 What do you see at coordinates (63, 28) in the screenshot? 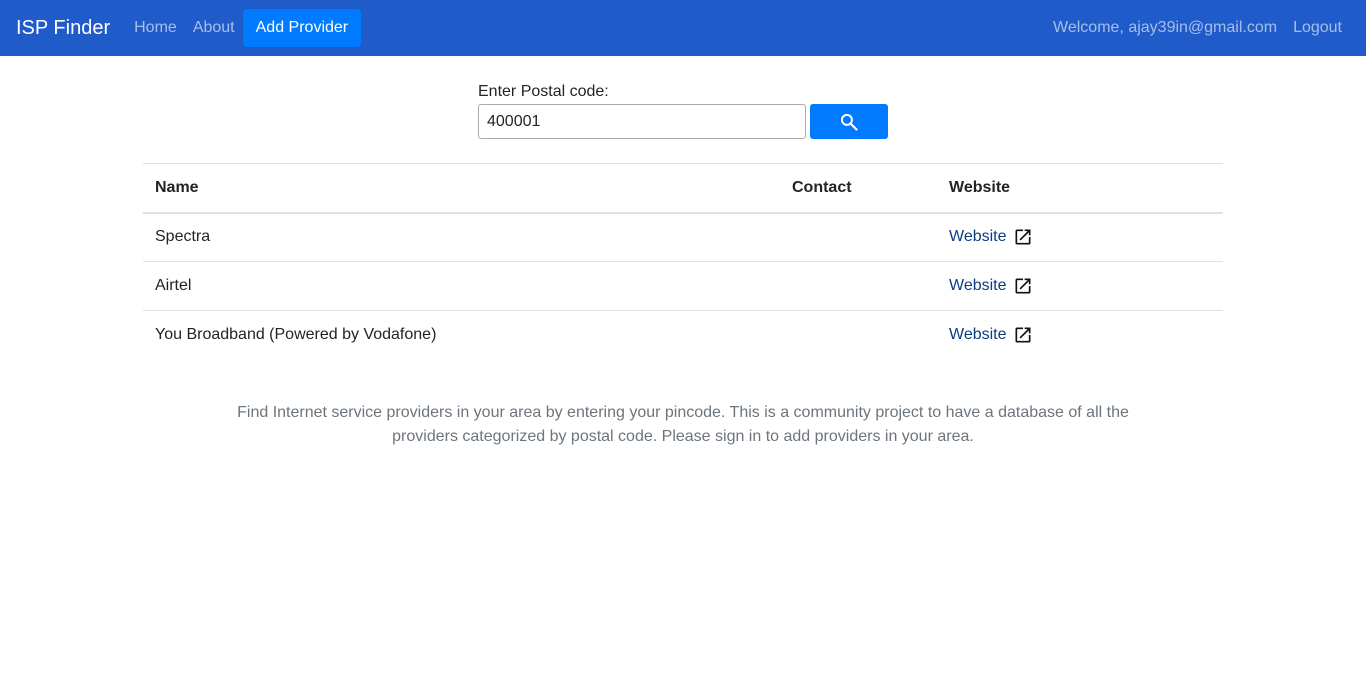
I see `brand-link: ISP Finder` at bounding box center [63, 28].